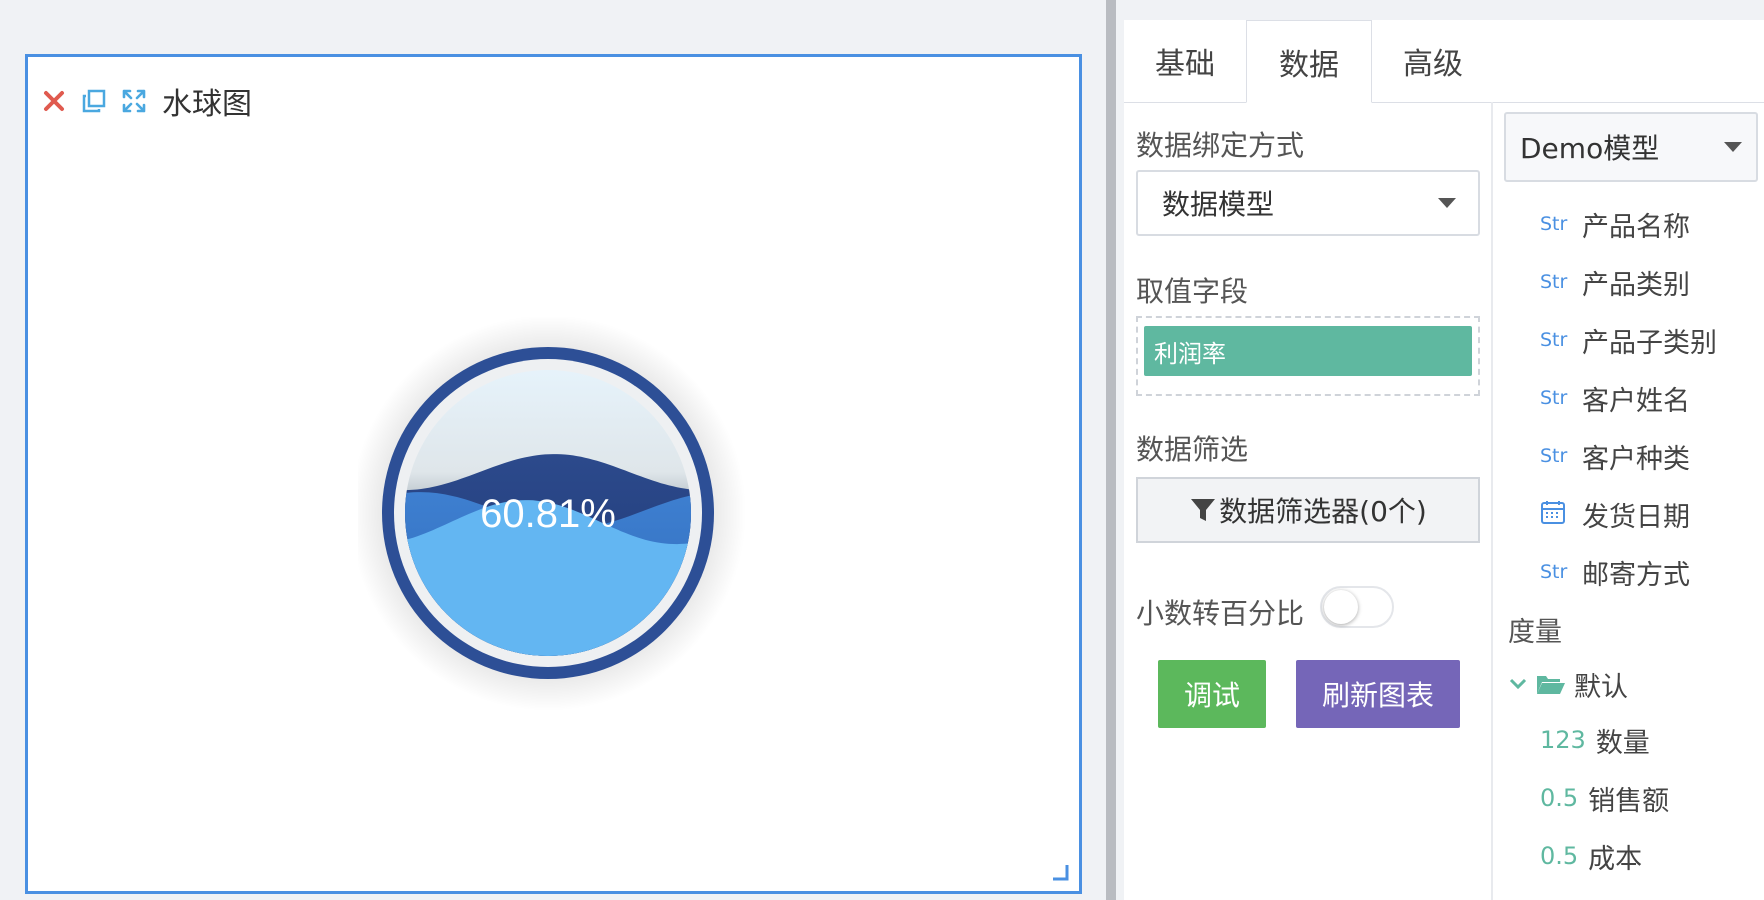  I want to click on percent-toggle, so click(1357, 607).